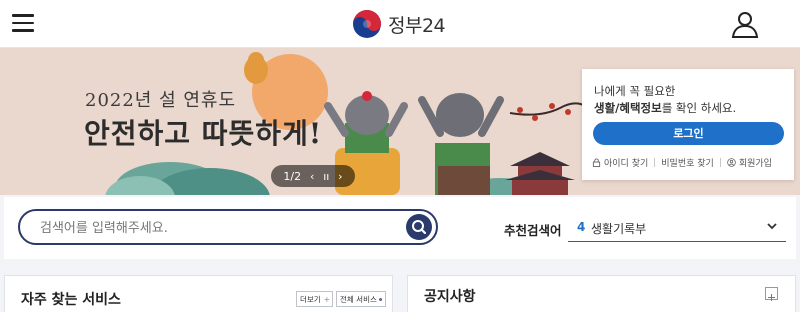 This screenshot has width=800, height=312. I want to click on find-password-link: 비밀번호 찾기, so click(687, 162).